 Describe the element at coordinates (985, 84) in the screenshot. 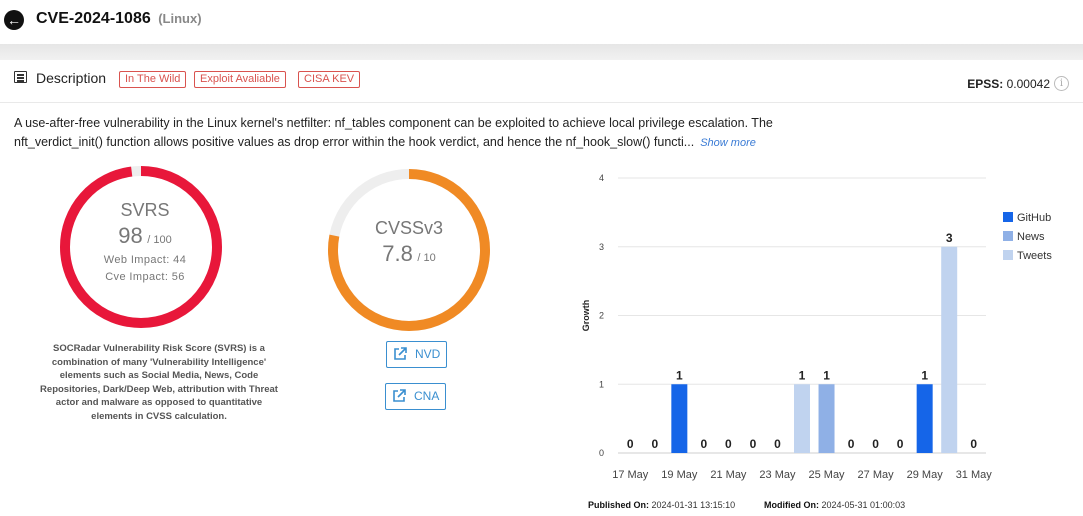

I see `epss-label: EPSS:` at that location.